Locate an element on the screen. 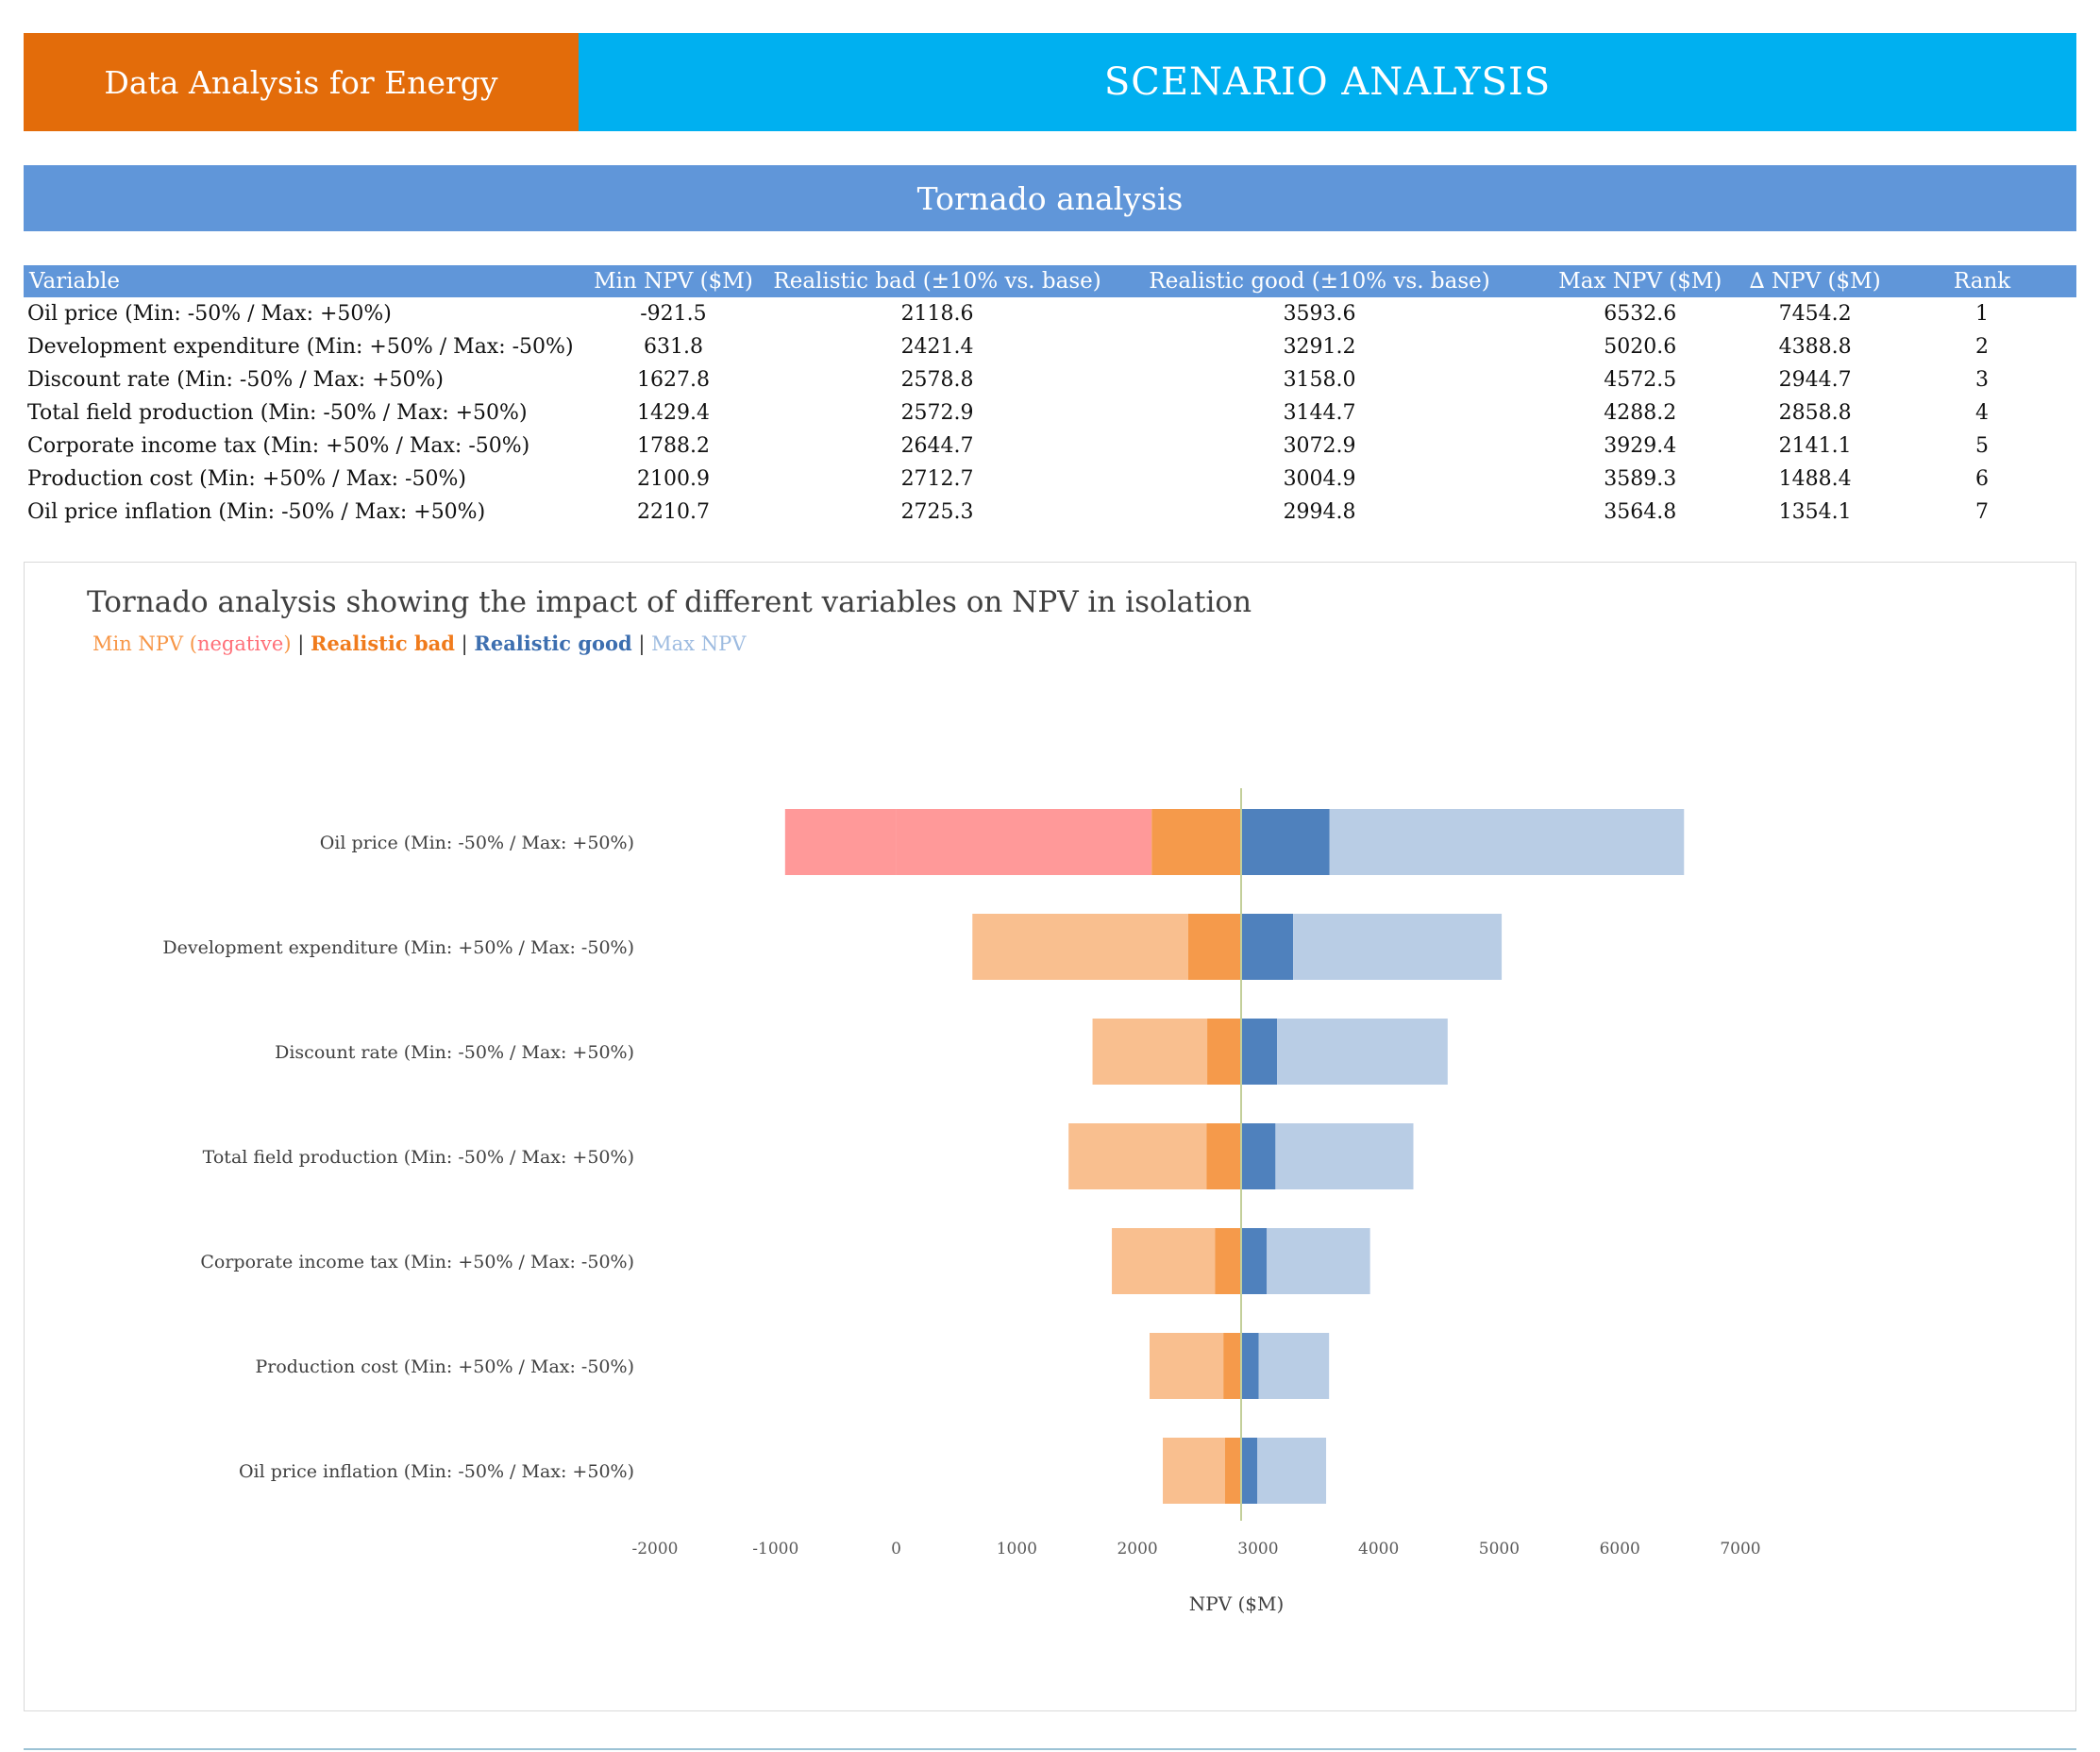  x-tick-label: 3000 is located at coordinates (1257, 1549).